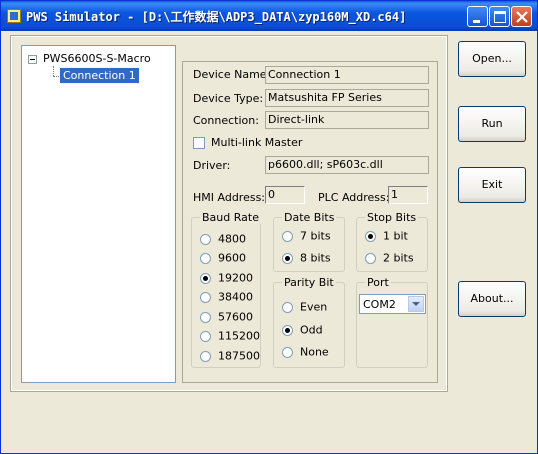 The width and height of the screenshot is (538, 454). I want to click on baud-rate-option-label: 9600, so click(232, 258).